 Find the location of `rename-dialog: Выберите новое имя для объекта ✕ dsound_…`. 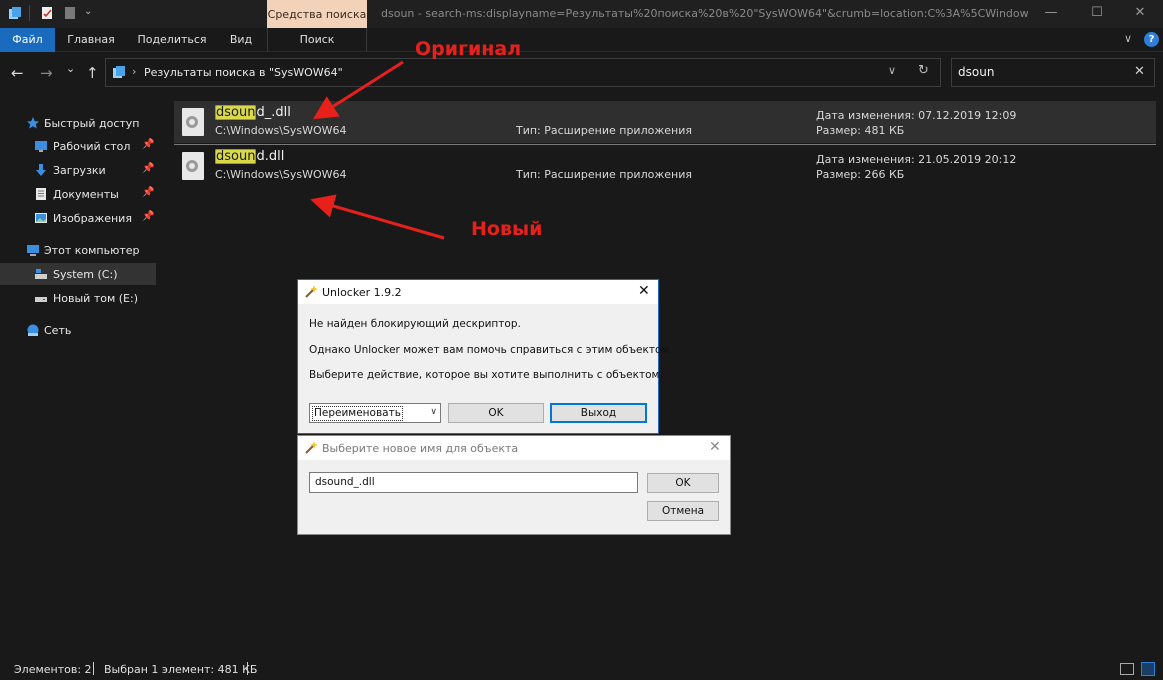

rename-dialog: Выберите новое имя для объекта ✕ dsound_… is located at coordinates (514, 485).